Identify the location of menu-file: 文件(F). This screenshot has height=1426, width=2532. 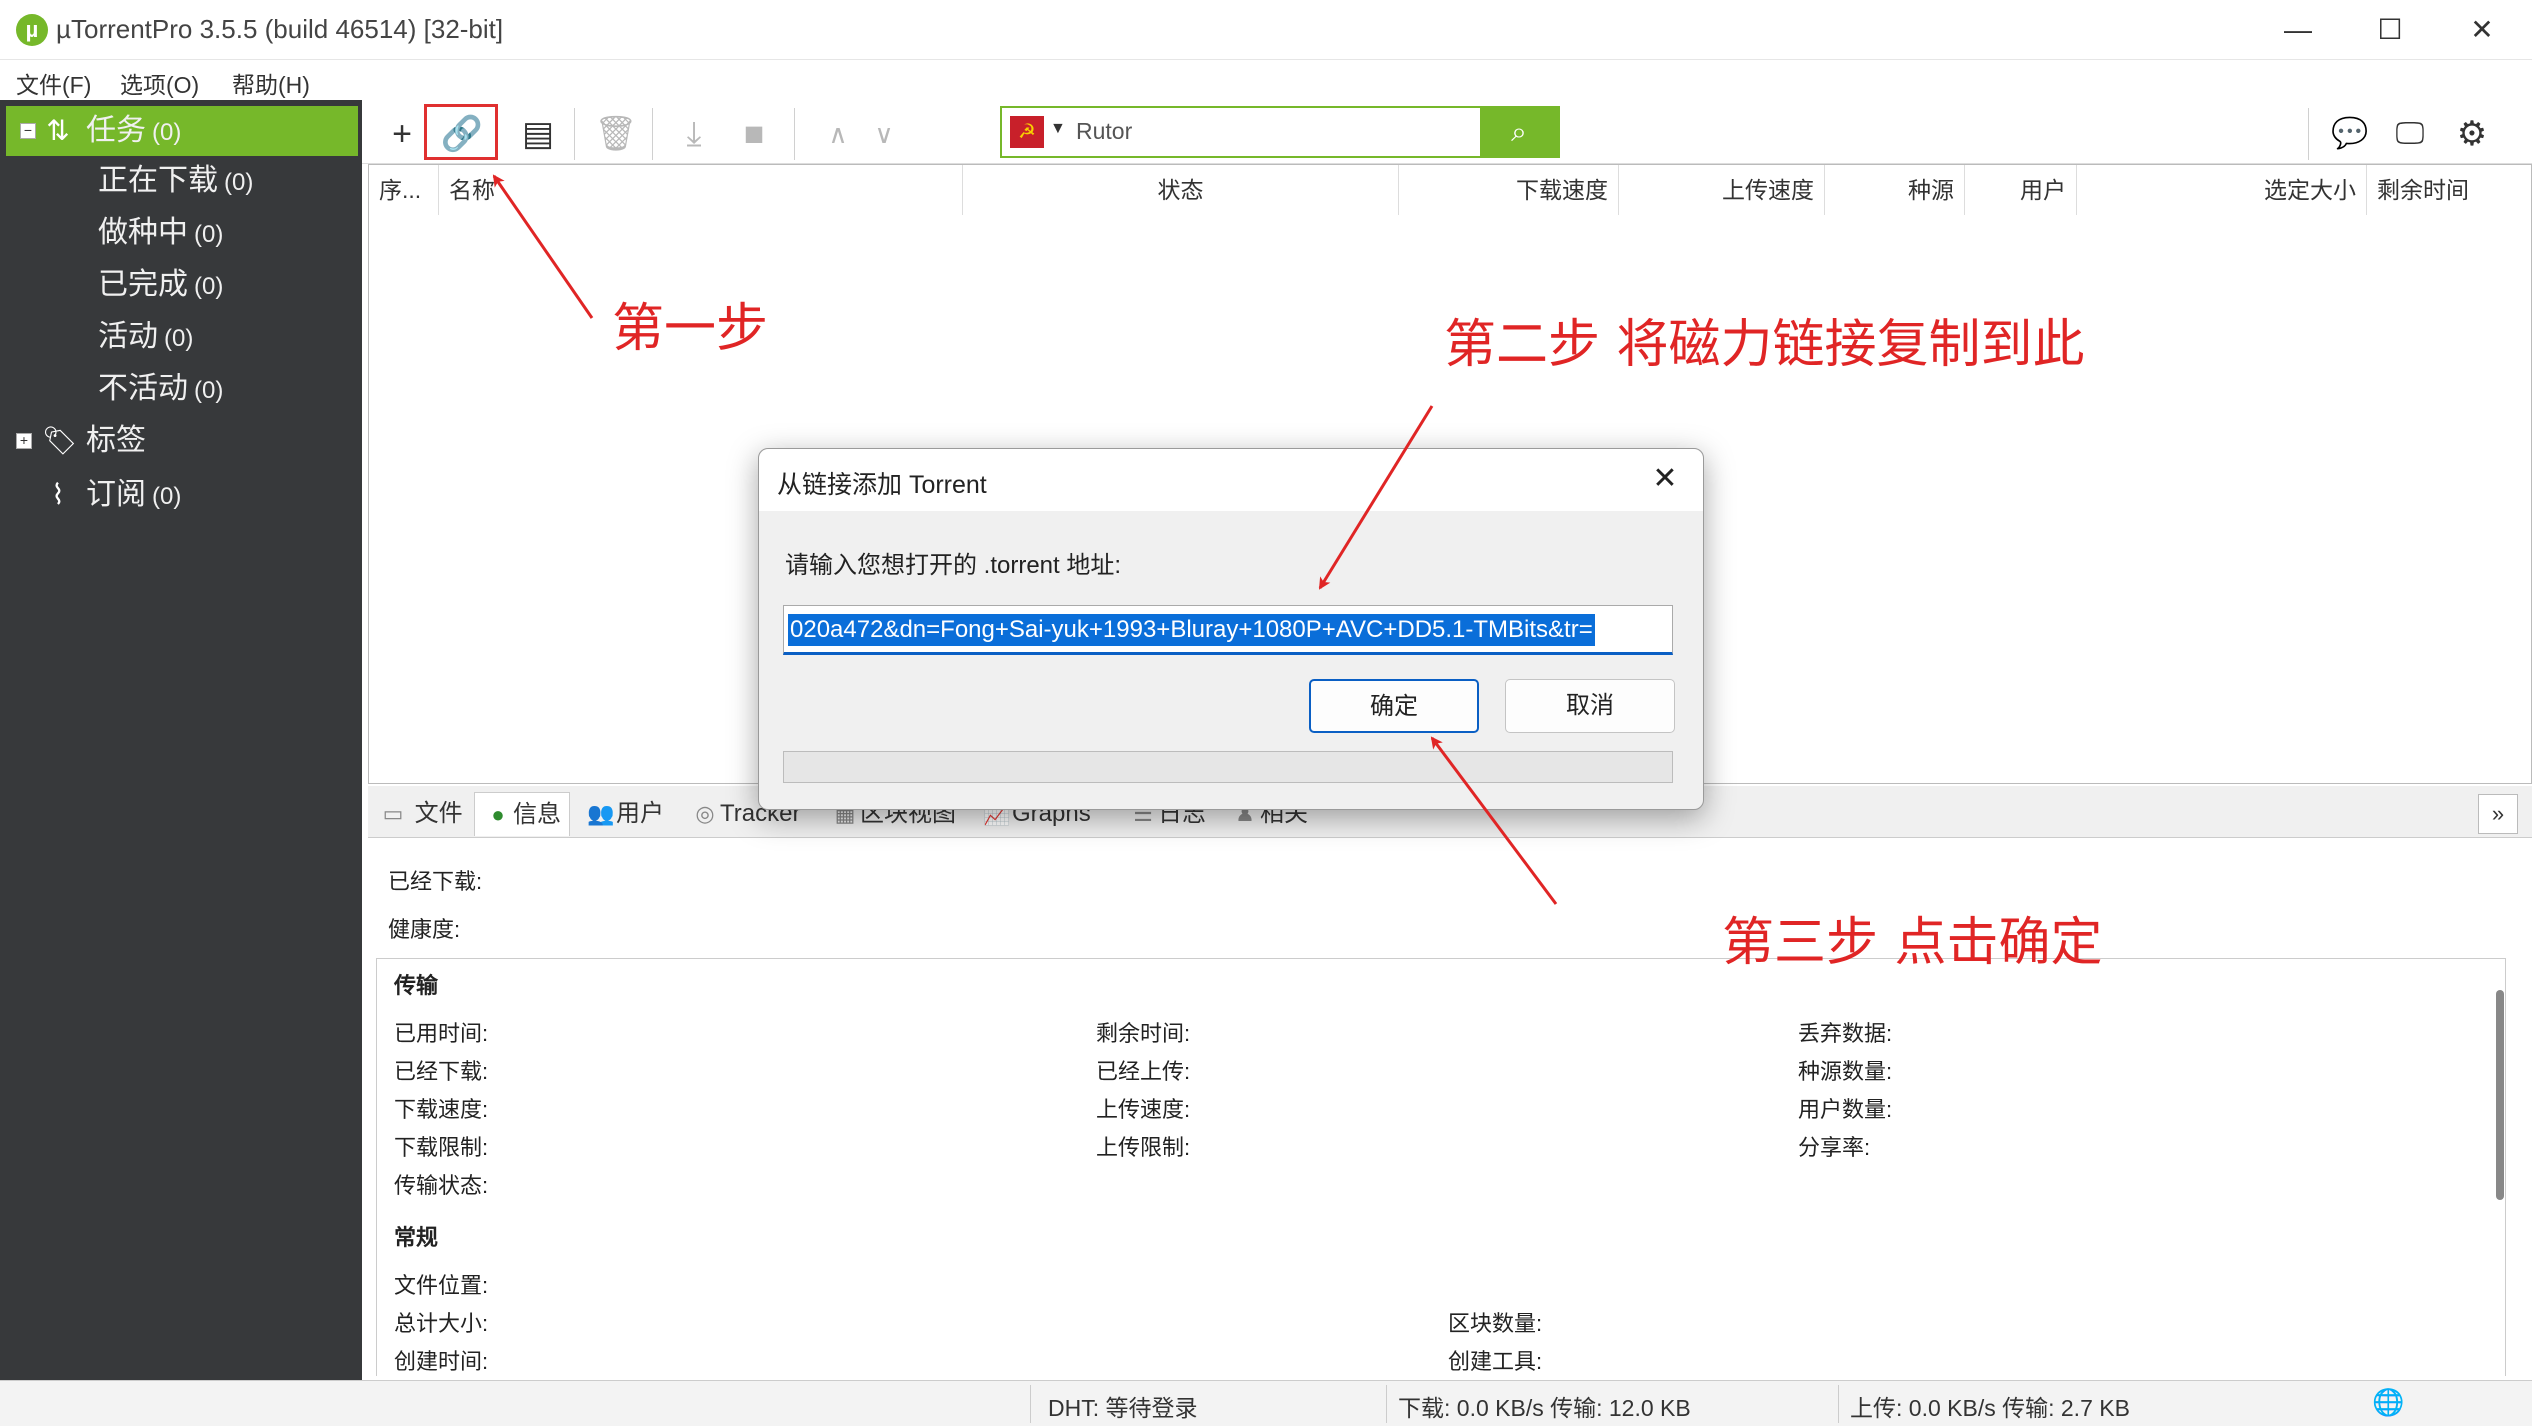
(53, 83).